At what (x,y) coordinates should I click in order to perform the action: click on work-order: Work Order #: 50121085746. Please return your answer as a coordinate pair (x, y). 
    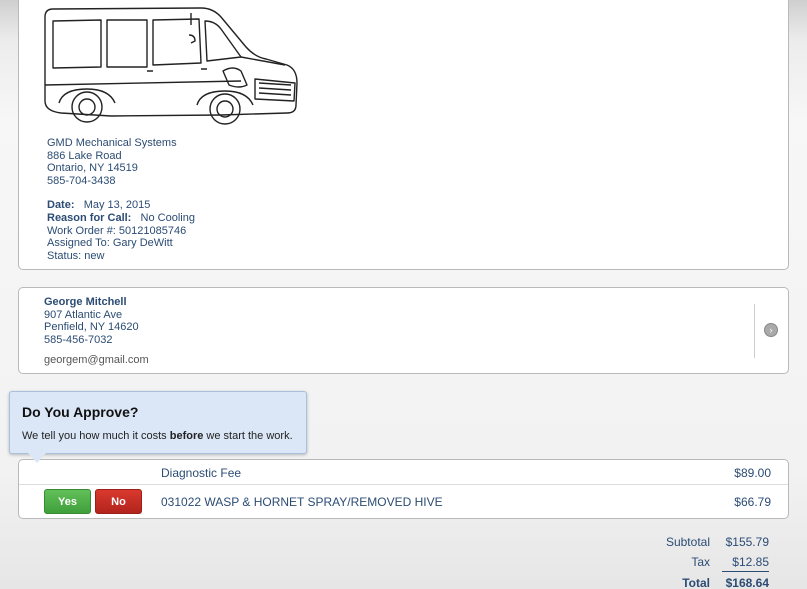
    Looking at the image, I should click on (117, 230).